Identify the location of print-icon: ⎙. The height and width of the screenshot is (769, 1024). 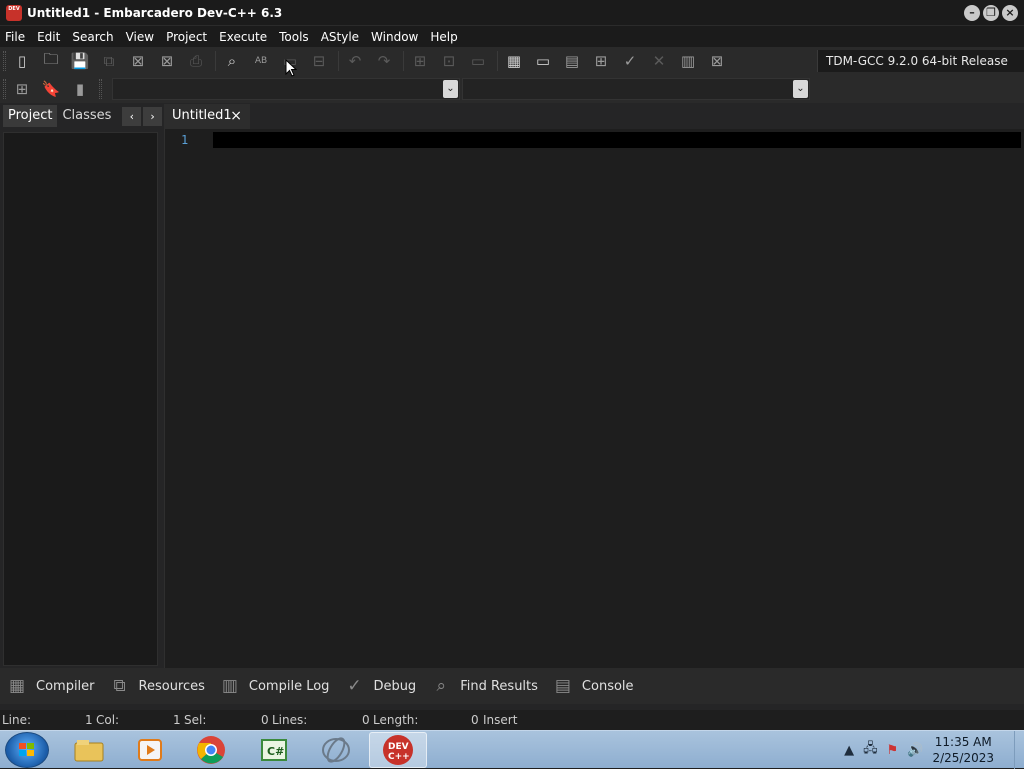
(196, 61).